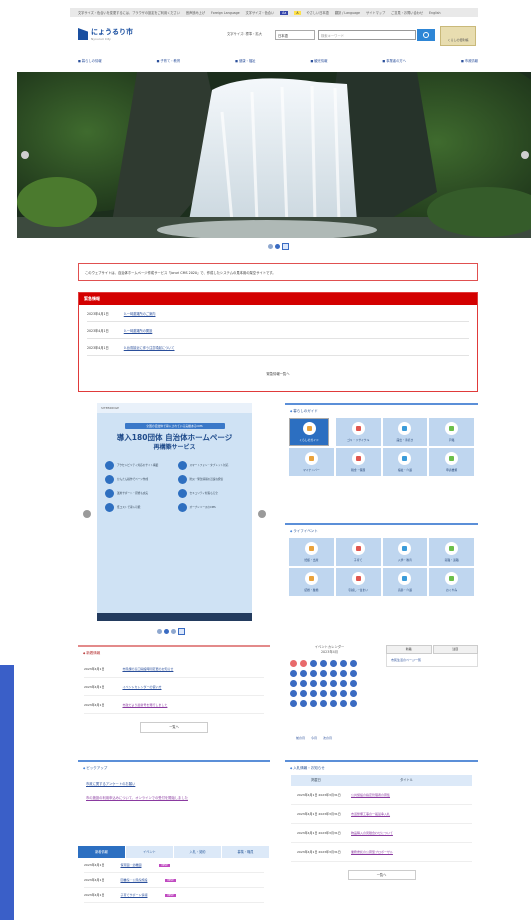 The width and height of the screenshot is (531, 920). What do you see at coordinates (327, 738) in the screenshot?
I see `calendar-nav-link: 次の月` at bounding box center [327, 738].